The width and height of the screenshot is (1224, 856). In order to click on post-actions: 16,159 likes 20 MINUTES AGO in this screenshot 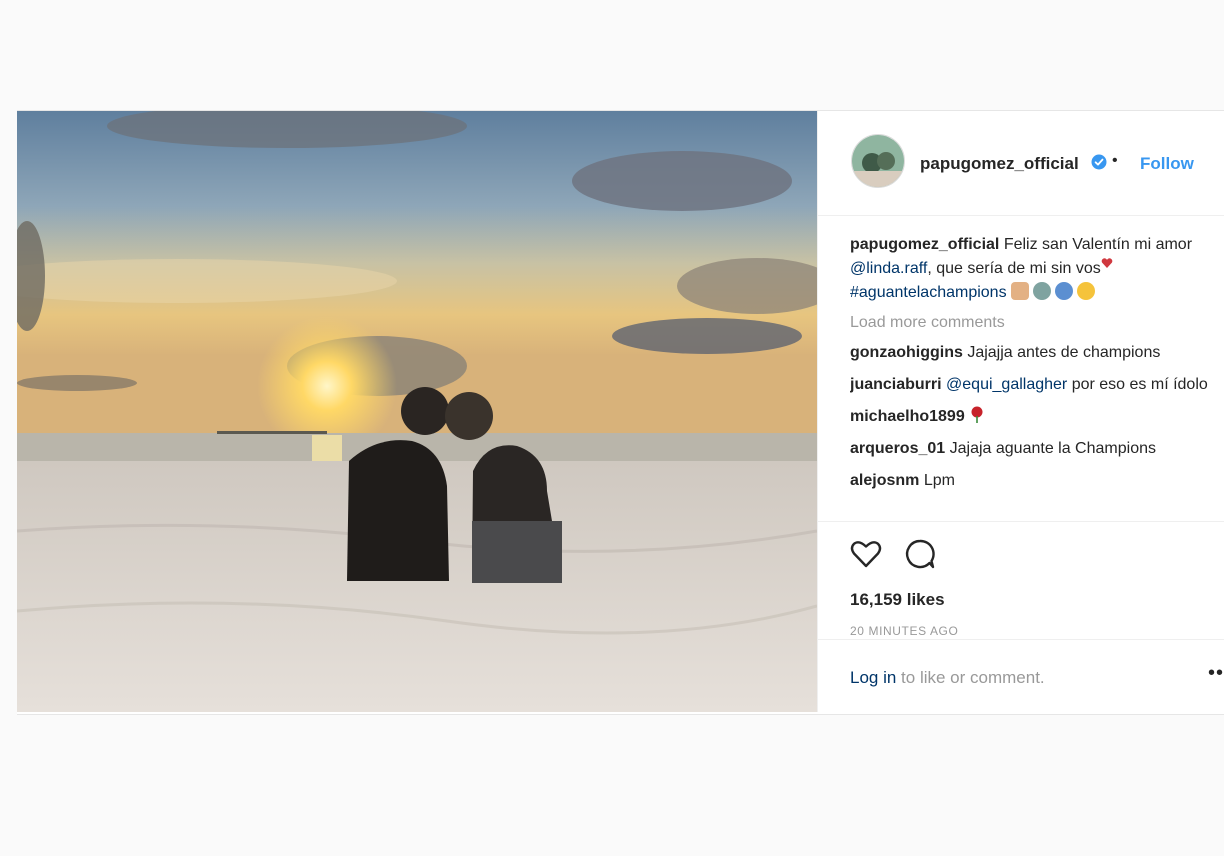, I will do `click(1021, 580)`.